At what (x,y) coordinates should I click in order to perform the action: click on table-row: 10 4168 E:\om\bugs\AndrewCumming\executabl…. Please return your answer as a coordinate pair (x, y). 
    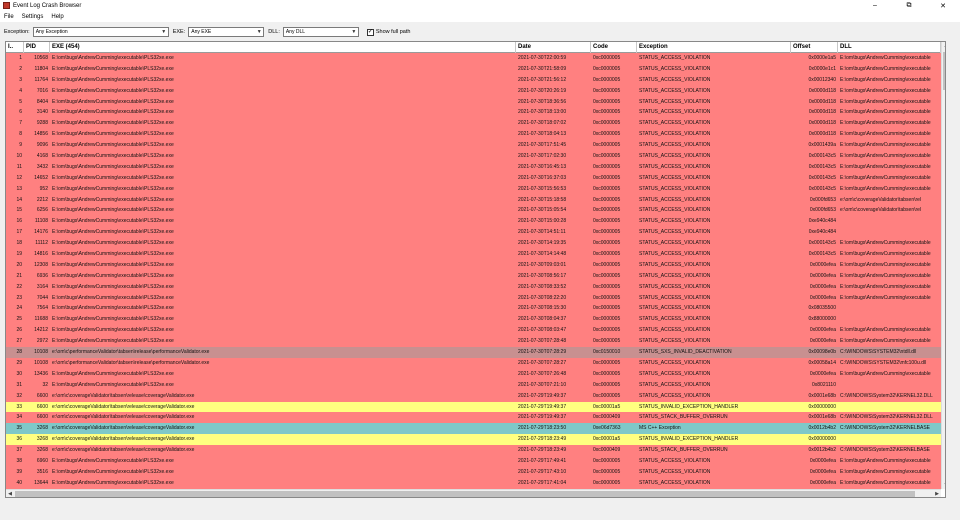
    Looking at the image, I should click on (473, 156).